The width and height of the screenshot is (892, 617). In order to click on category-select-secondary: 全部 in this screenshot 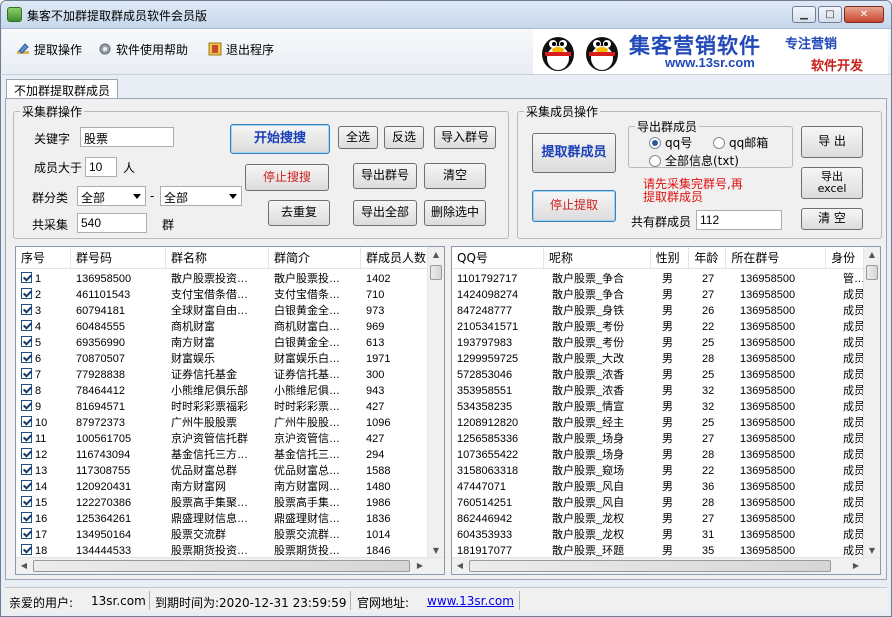, I will do `click(201, 196)`.